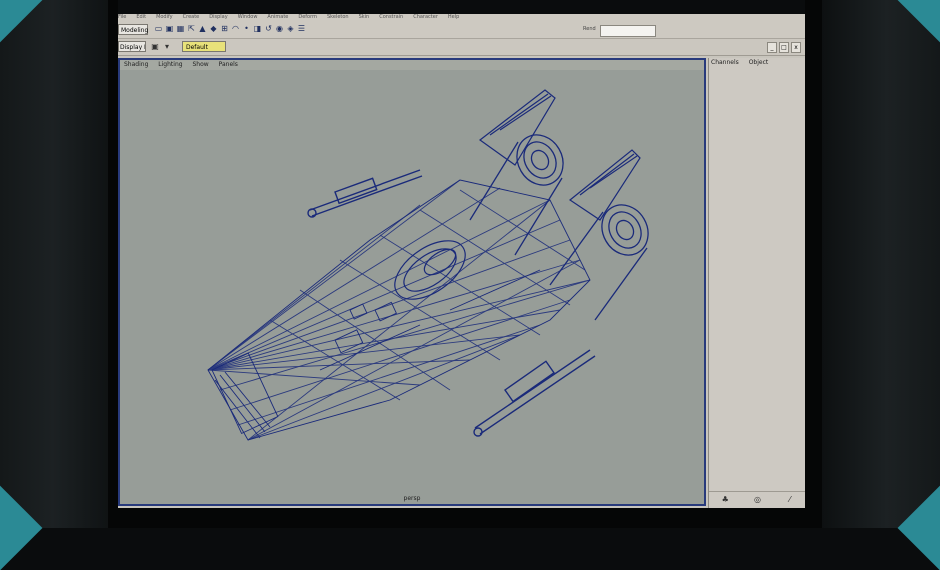 This screenshot has width=940, height=570. Describe the element at coordinates (170, 64) in the screenshot. I see `menu-lighting: Lighting` at that location.